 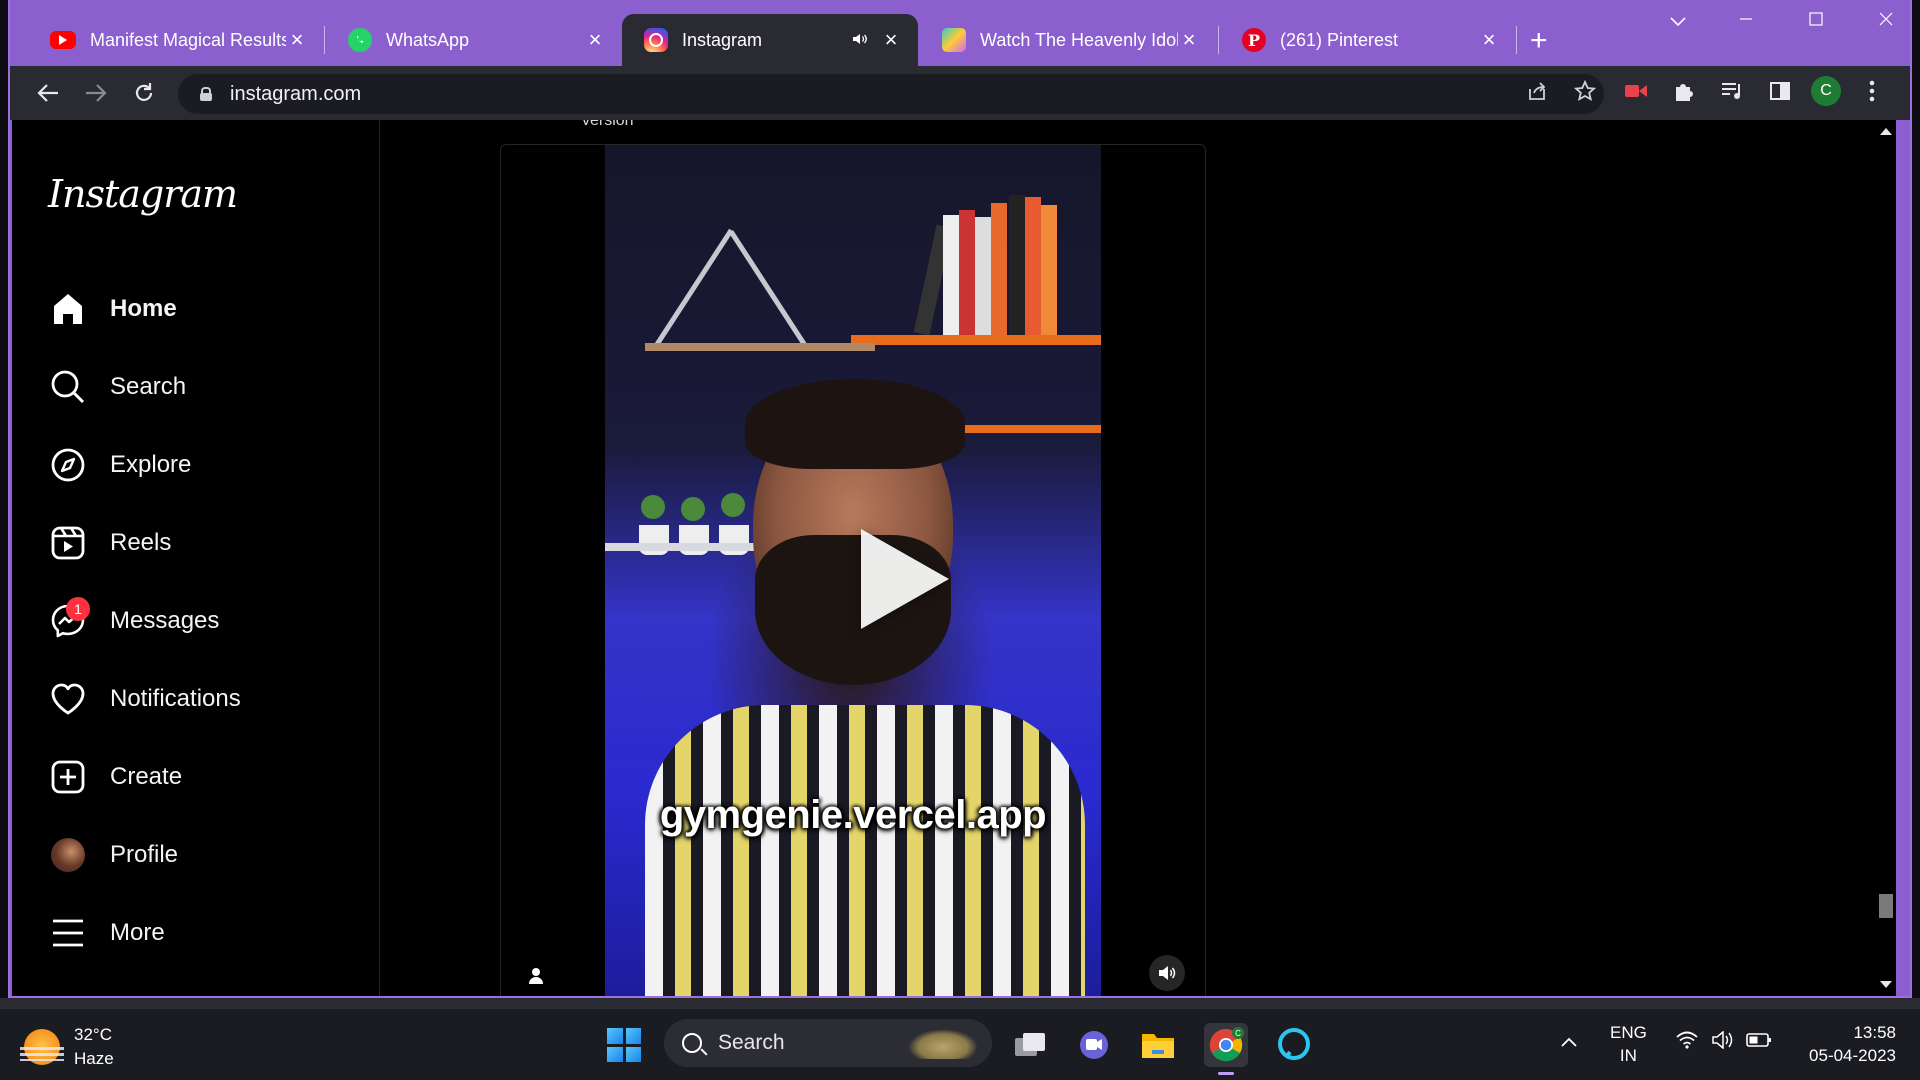 I want to click on task-view-icon, so click(x=1030, y=1044).